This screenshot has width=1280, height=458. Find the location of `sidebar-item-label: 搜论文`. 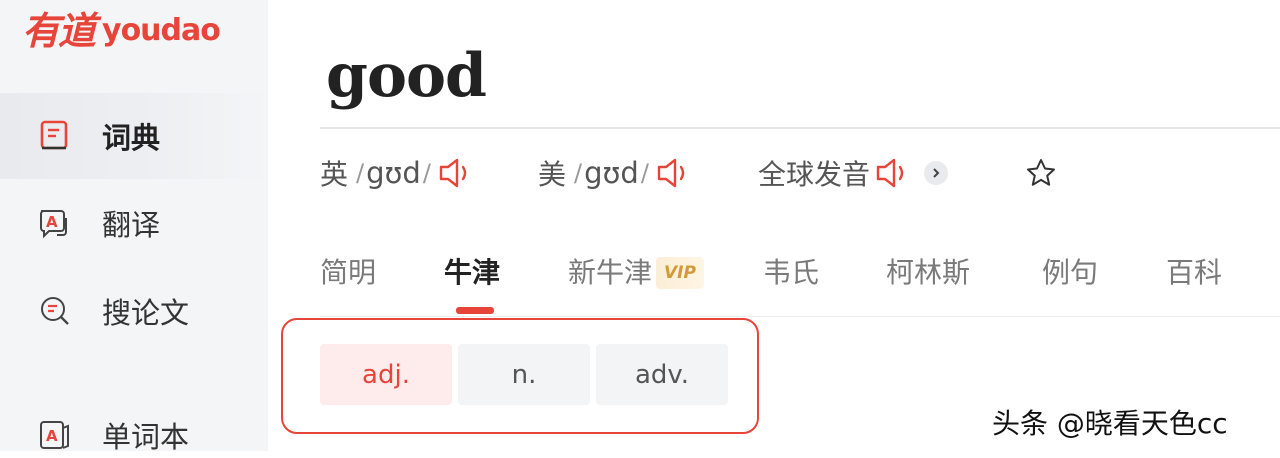

sidebar-item-label: 搜论文 is located at coordinates (146, 313).